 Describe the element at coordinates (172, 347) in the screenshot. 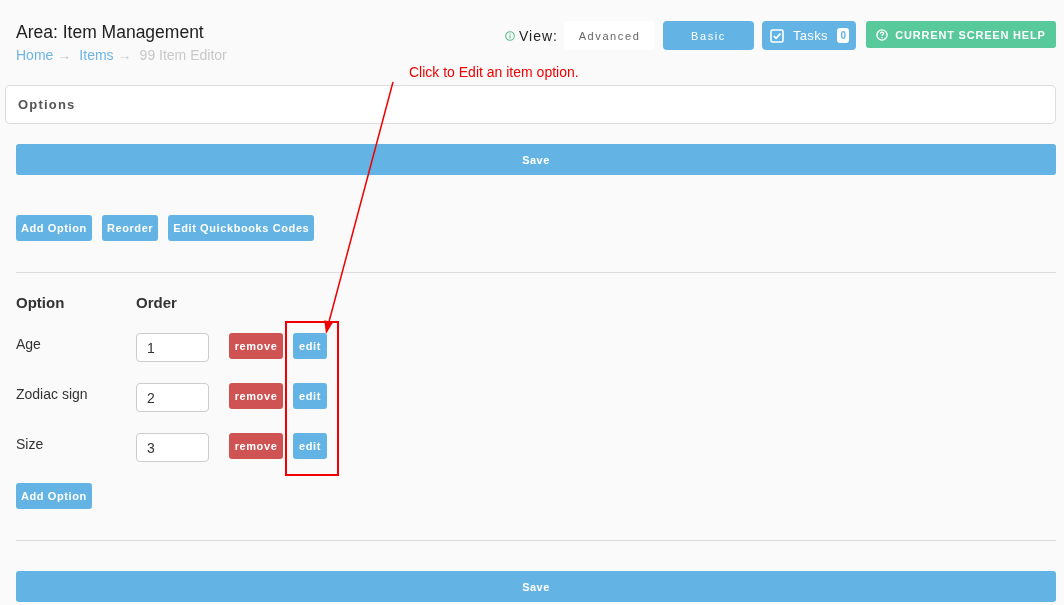

I see `order-input: 1` at that location.